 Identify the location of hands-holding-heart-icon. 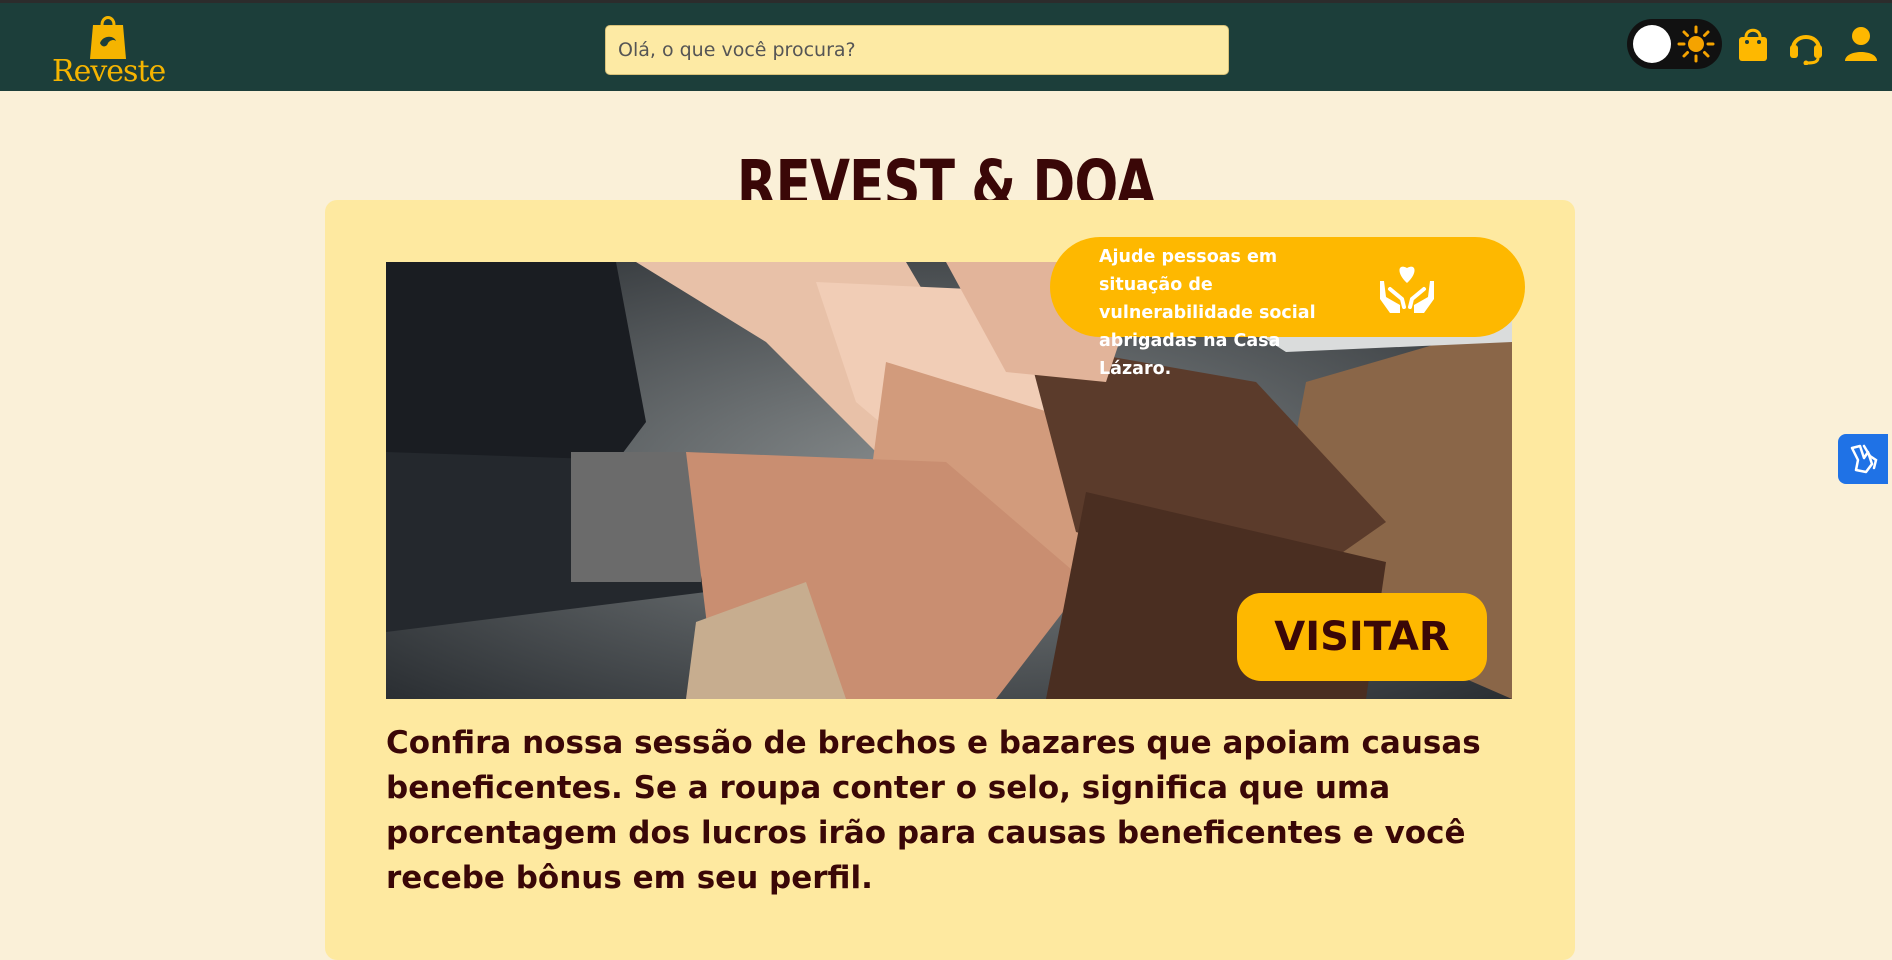
(1407, 289).